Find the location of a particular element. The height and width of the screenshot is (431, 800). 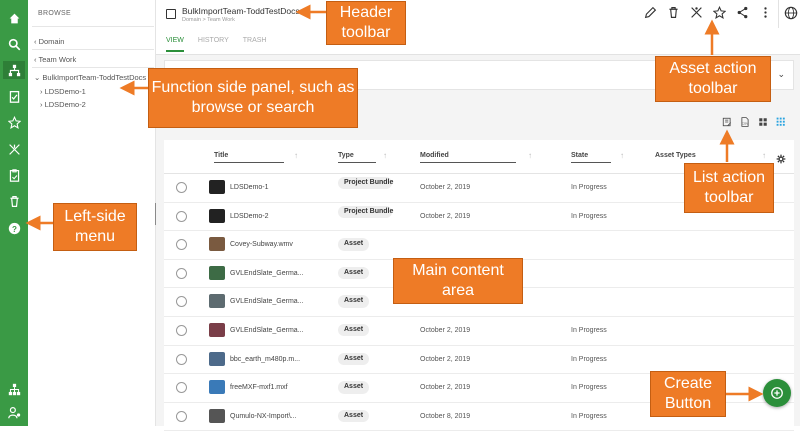

list-view-icon is located at coordinates (781, 123).